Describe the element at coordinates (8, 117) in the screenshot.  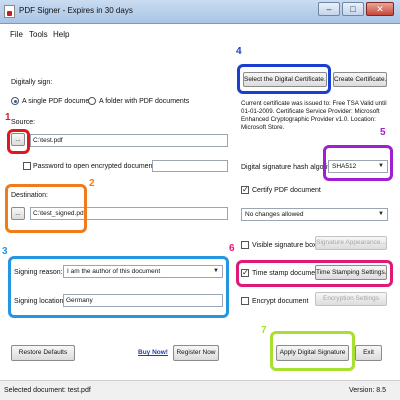
I see `annotation-number-1: 1` at that location.